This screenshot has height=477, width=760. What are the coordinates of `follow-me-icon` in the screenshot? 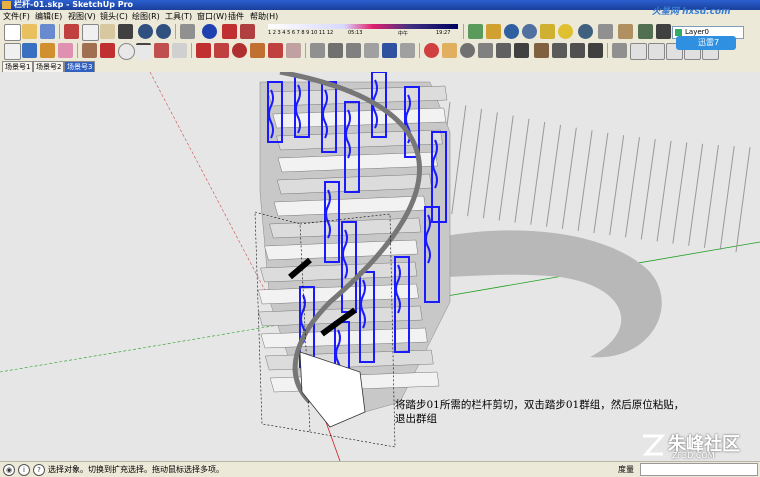 It's located at (257, 50).